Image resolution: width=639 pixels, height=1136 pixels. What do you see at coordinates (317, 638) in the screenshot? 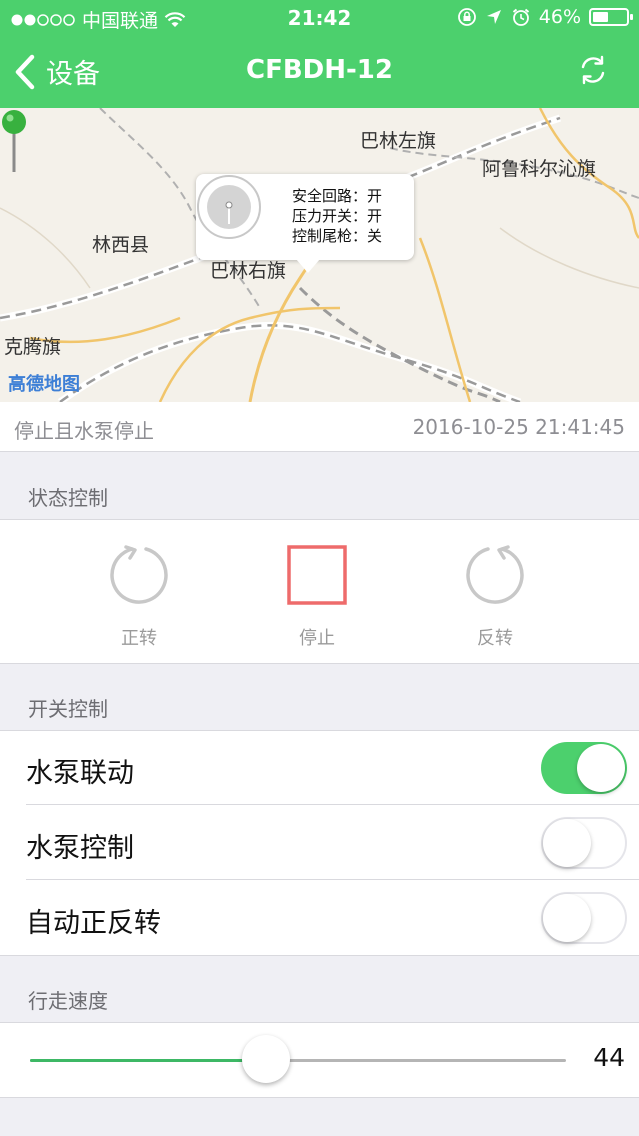
I see `stop-button-label: 停止` at bounding box center [317, 638].